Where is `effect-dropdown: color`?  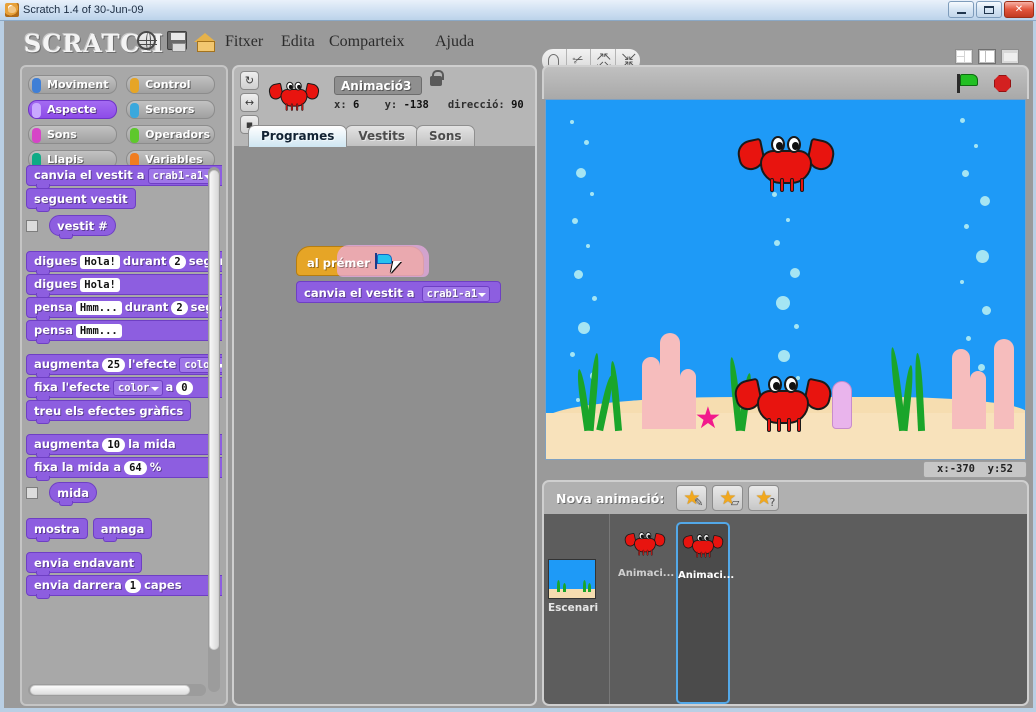 effect-dropdown: color is located at coordinates (137, 387).